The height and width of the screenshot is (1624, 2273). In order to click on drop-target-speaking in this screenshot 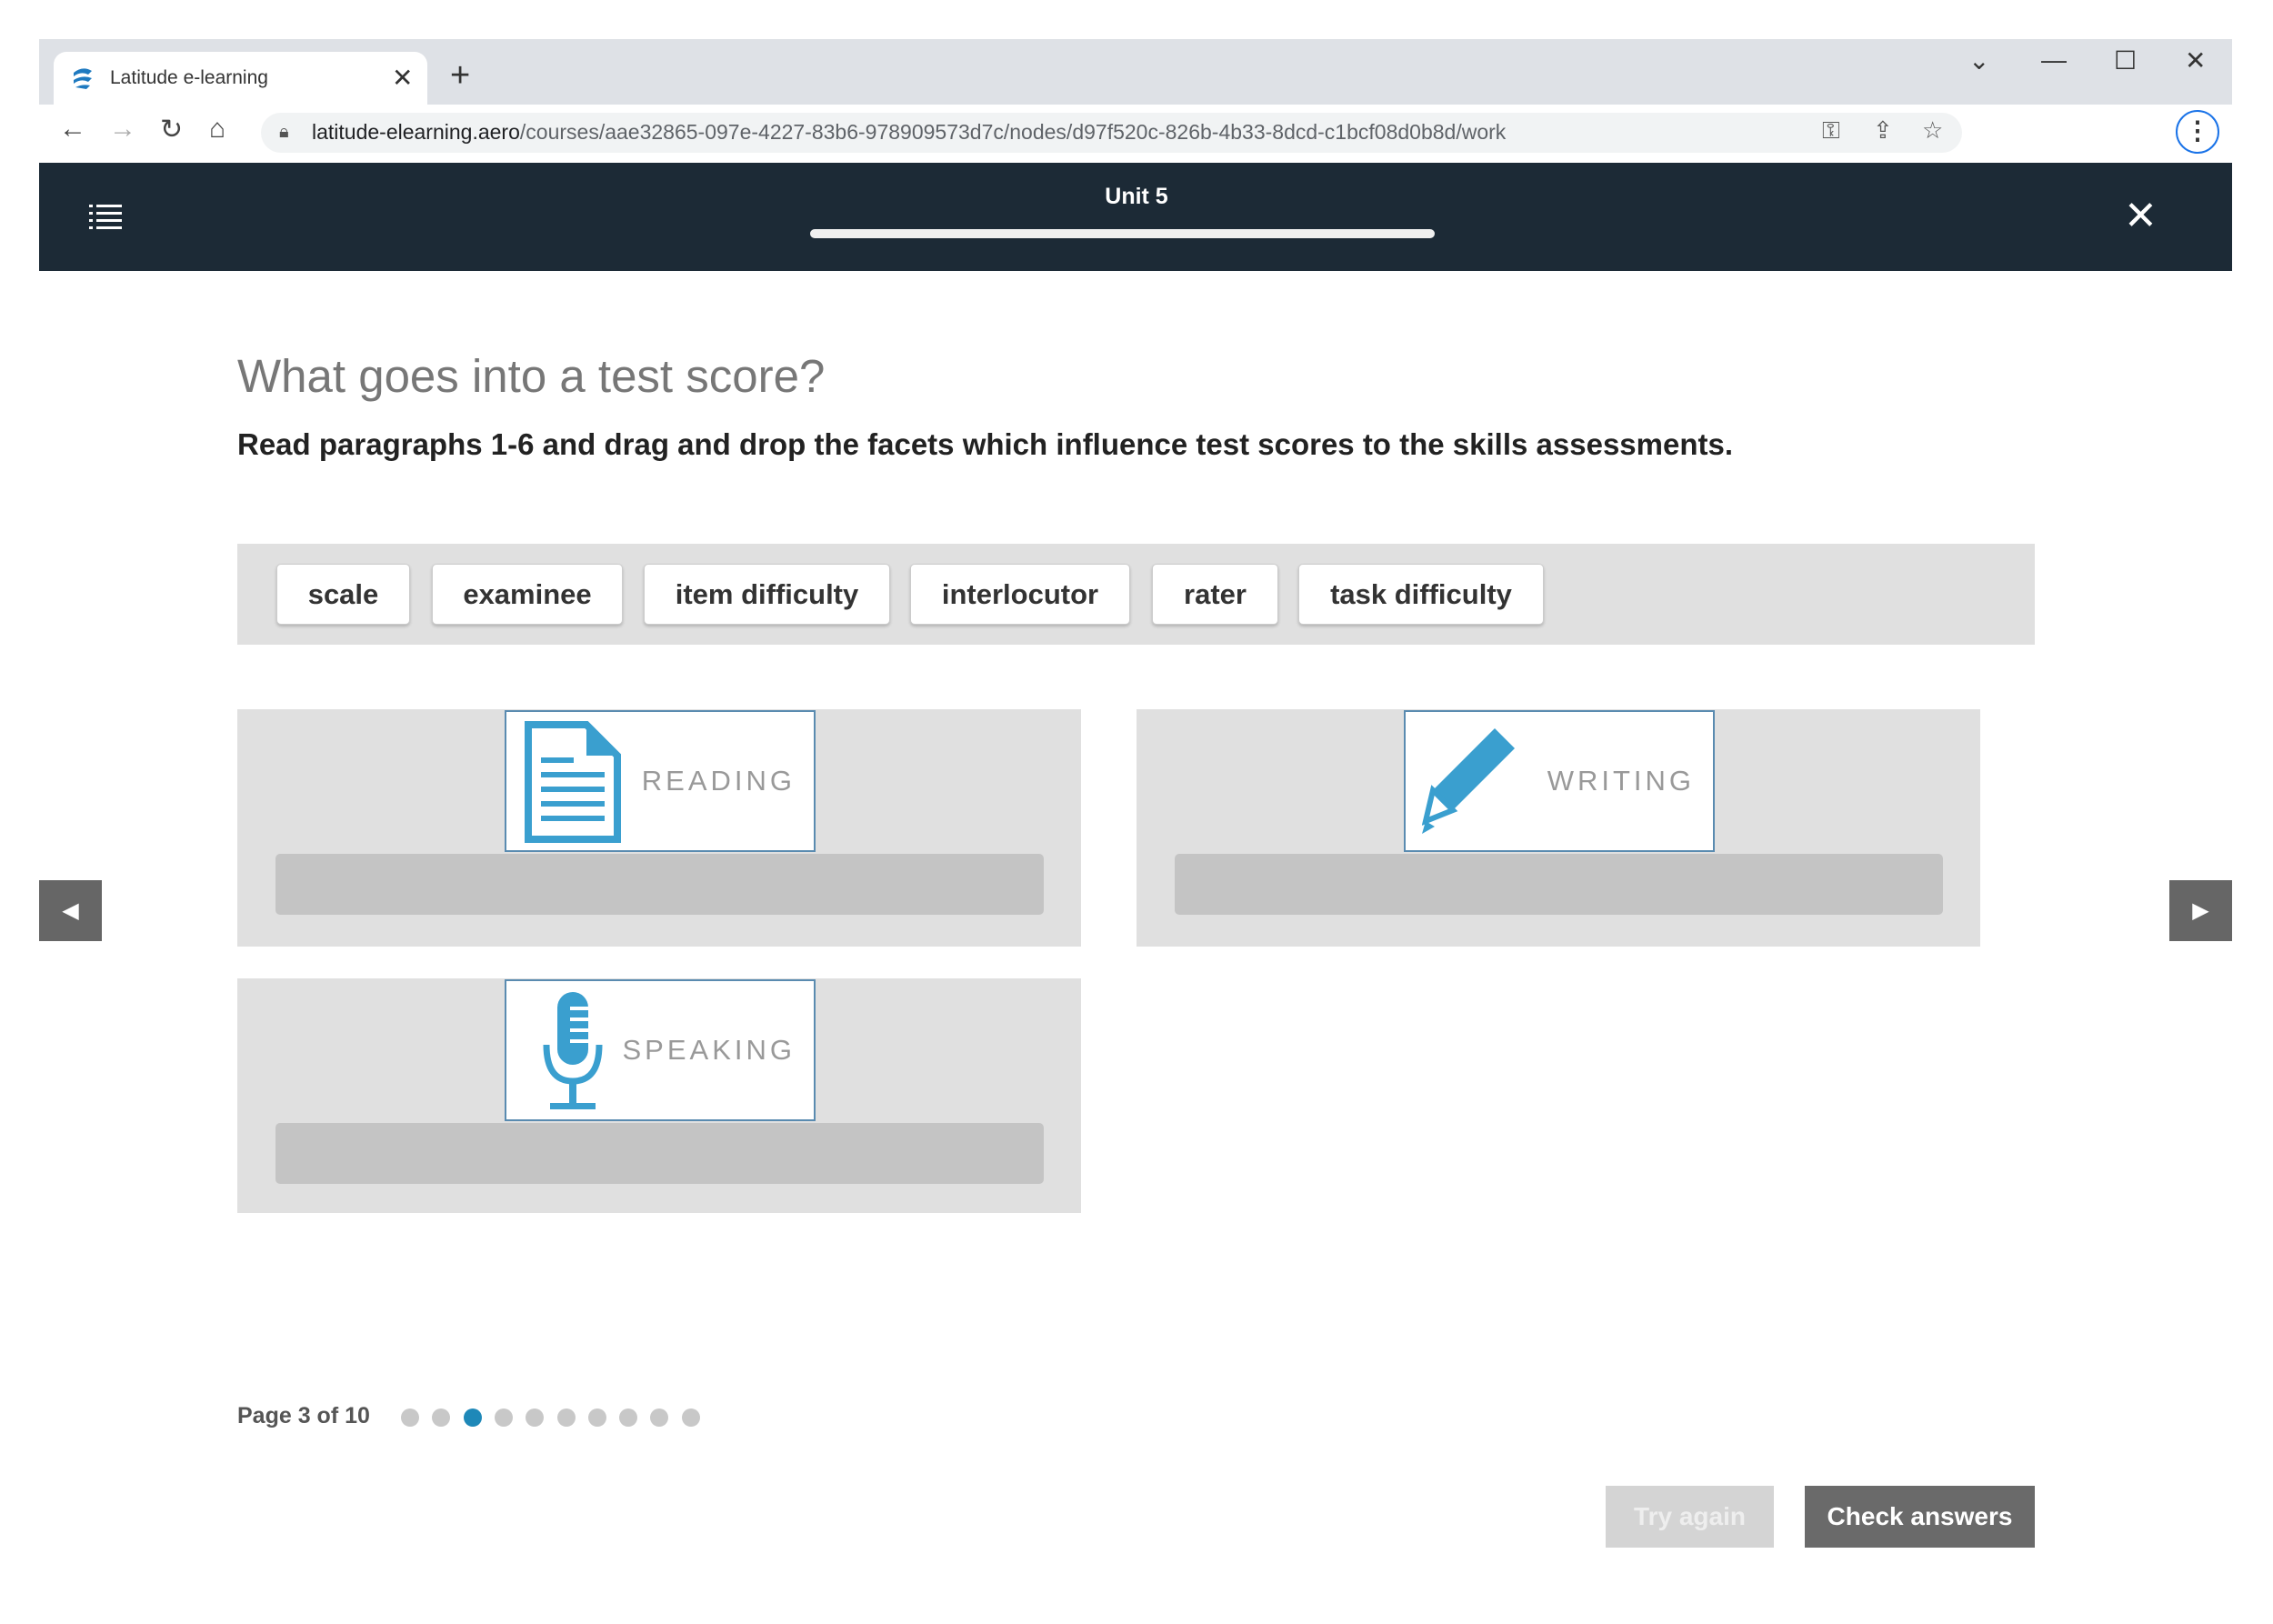, I will do `click(659, 1153)`.